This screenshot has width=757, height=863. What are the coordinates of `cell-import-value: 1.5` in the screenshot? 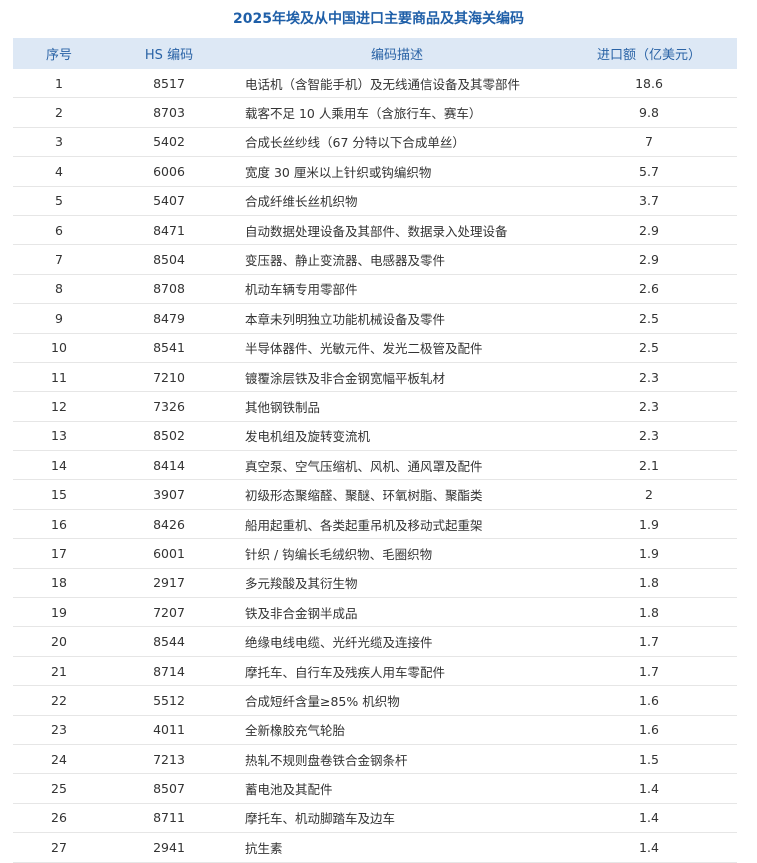 It's located at (649, 759).